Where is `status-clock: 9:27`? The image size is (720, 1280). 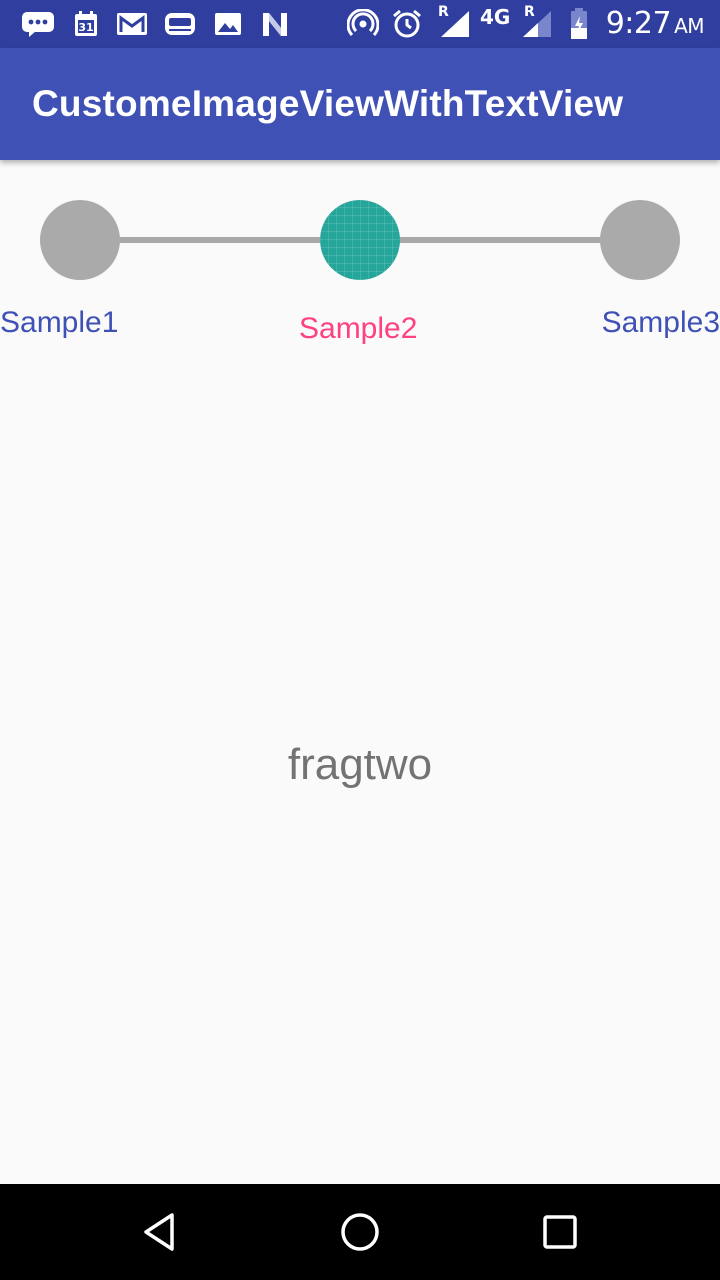 status-clock: 9:27 is located at coordinates (638, 23).